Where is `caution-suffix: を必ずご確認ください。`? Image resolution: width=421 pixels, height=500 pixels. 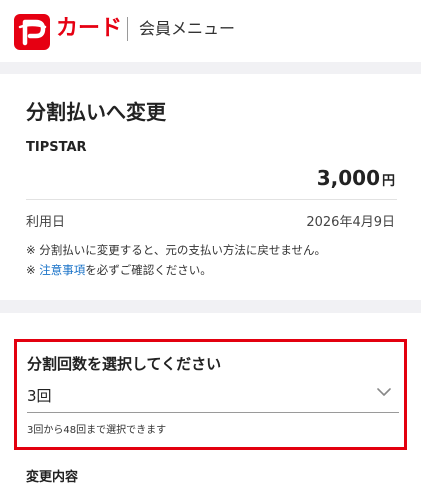
caution-suffix: を必ずご確認ください。 is located at coordinates (148, 270).